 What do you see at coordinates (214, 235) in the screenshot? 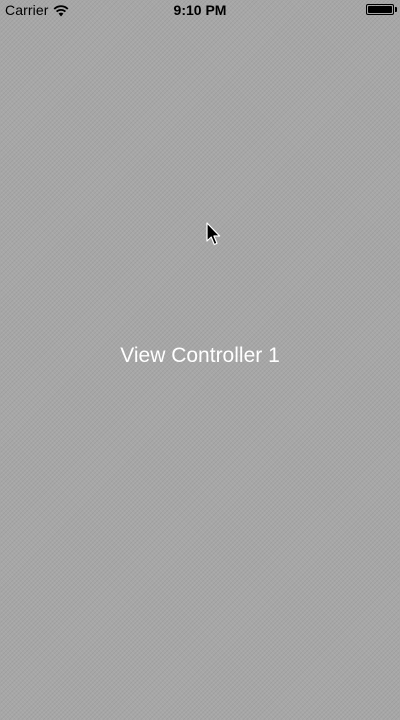
I see `mouse-pointer-icon` at bounding box center [214, 235].